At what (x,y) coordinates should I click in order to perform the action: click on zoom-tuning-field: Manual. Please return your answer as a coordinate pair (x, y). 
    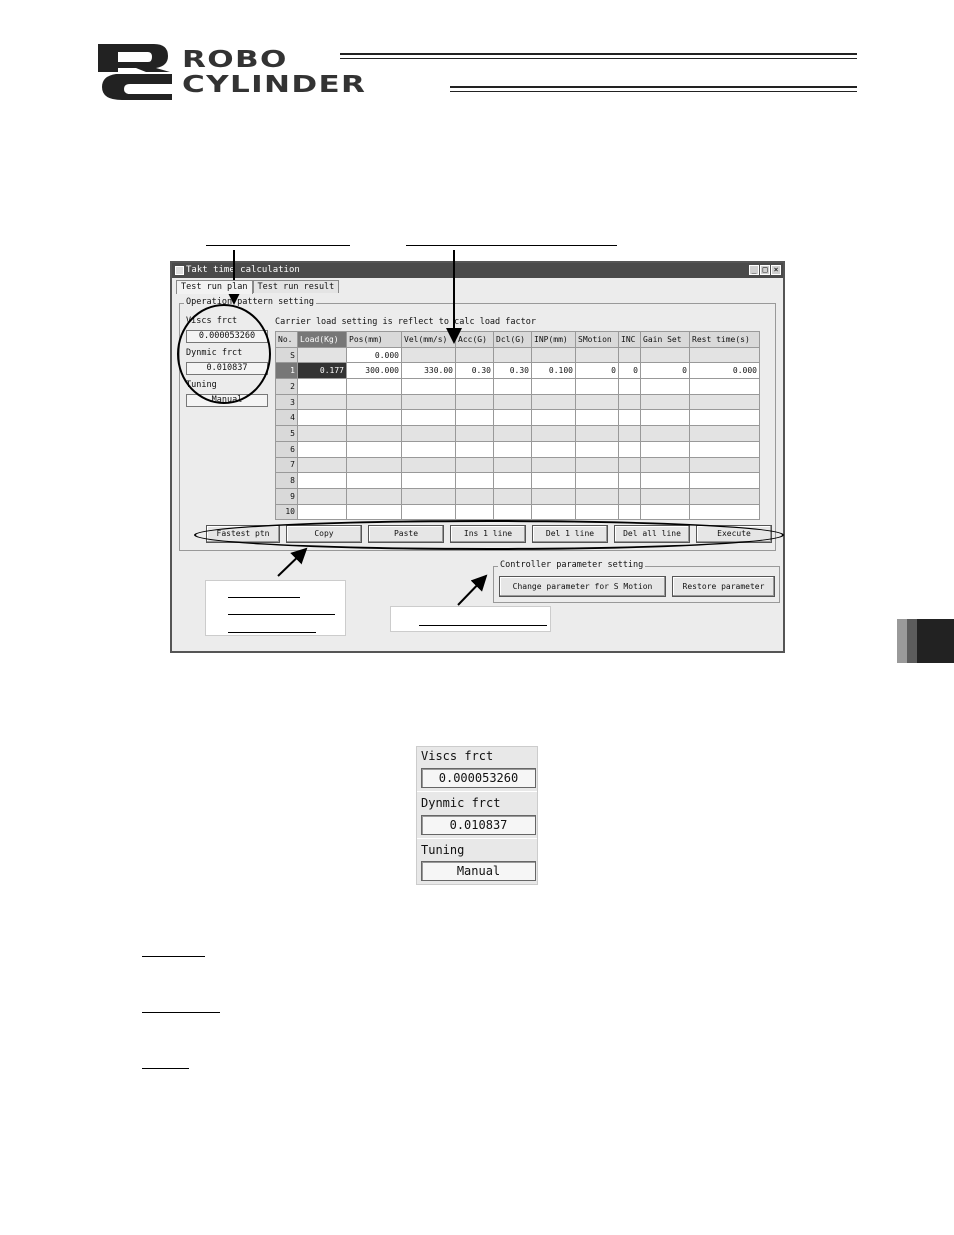
    Looking at the image, I should click on (478, 871).